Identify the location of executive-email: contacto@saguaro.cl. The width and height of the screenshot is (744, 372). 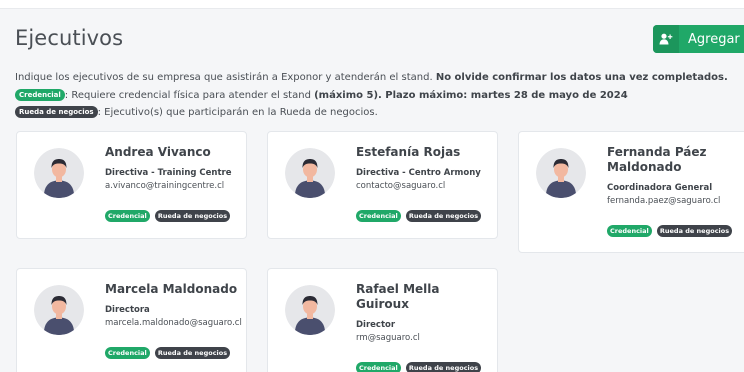
(401, 186).